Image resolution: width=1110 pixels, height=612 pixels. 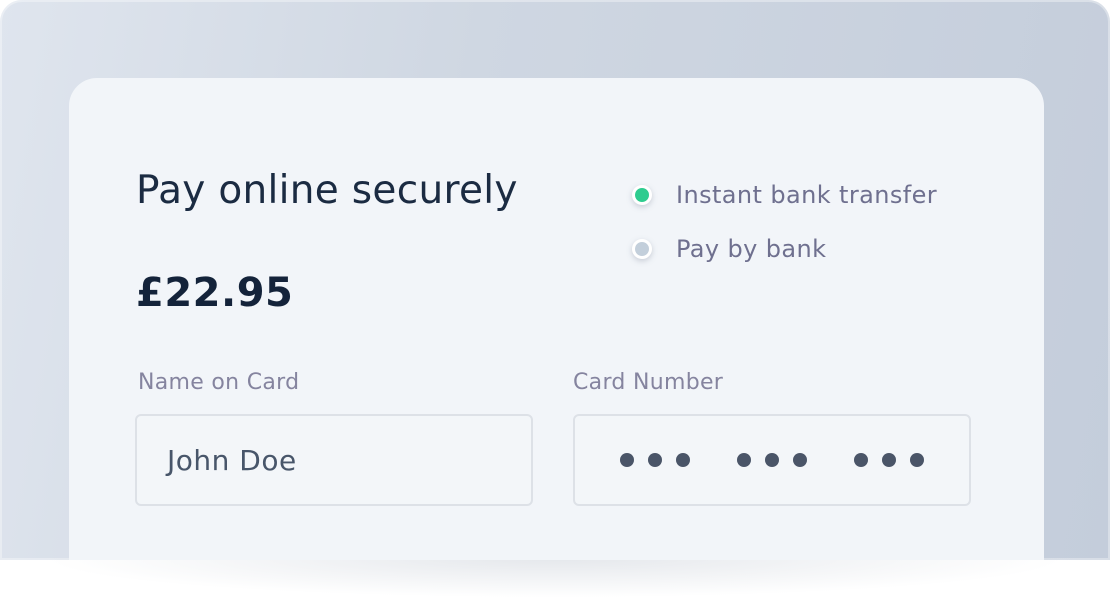 What do you see at coordinates (334, 460) in the screenshot?
I see `name-on-card-field: John Doe` at bounding box center [334, 460].